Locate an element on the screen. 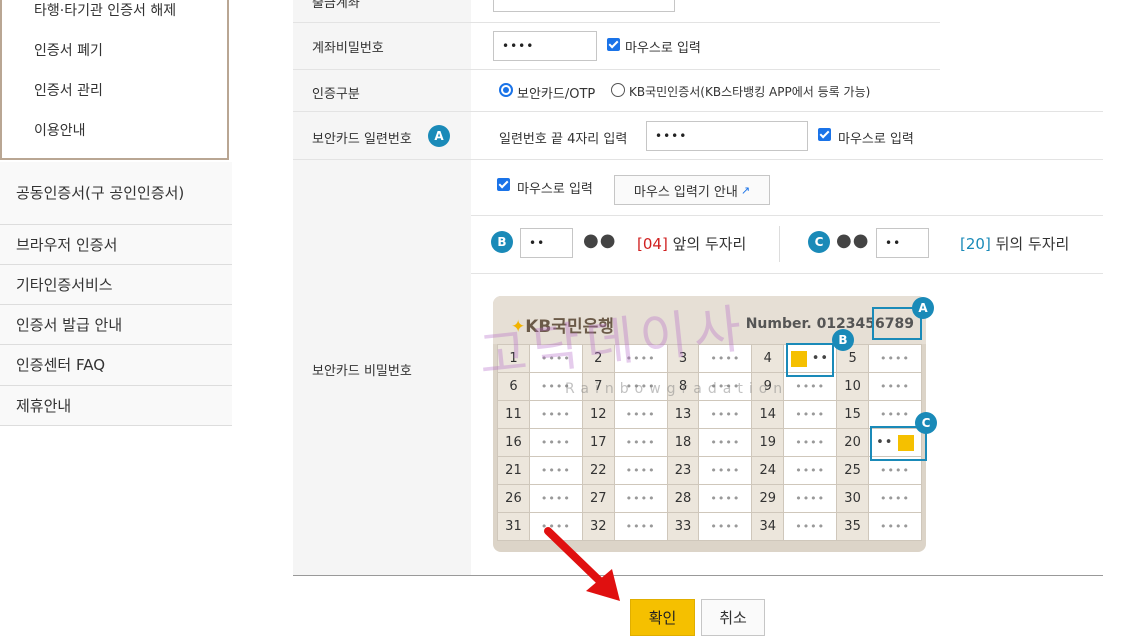 This screenshot has width=1144, height=642. account-password-label: 계좌비밀번호 is located at coordinates (348, 48).